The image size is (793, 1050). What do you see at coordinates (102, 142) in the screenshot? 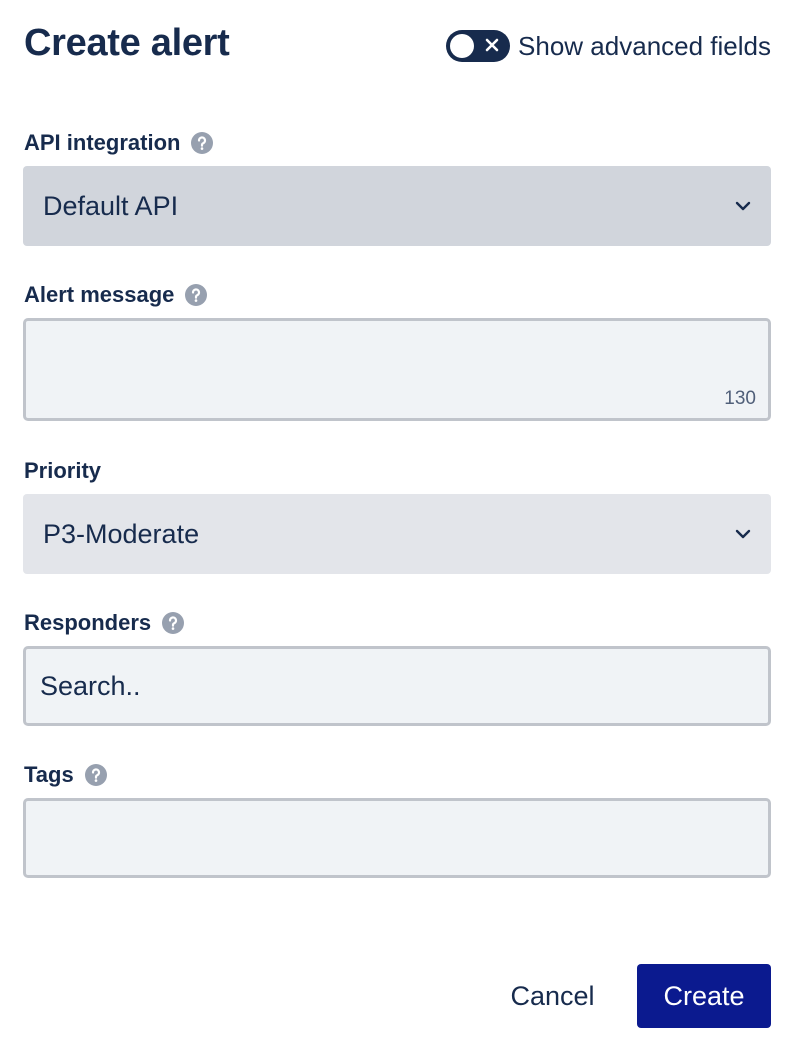
I see `api-integration-label: API integration` at bounding box center [102, 142].